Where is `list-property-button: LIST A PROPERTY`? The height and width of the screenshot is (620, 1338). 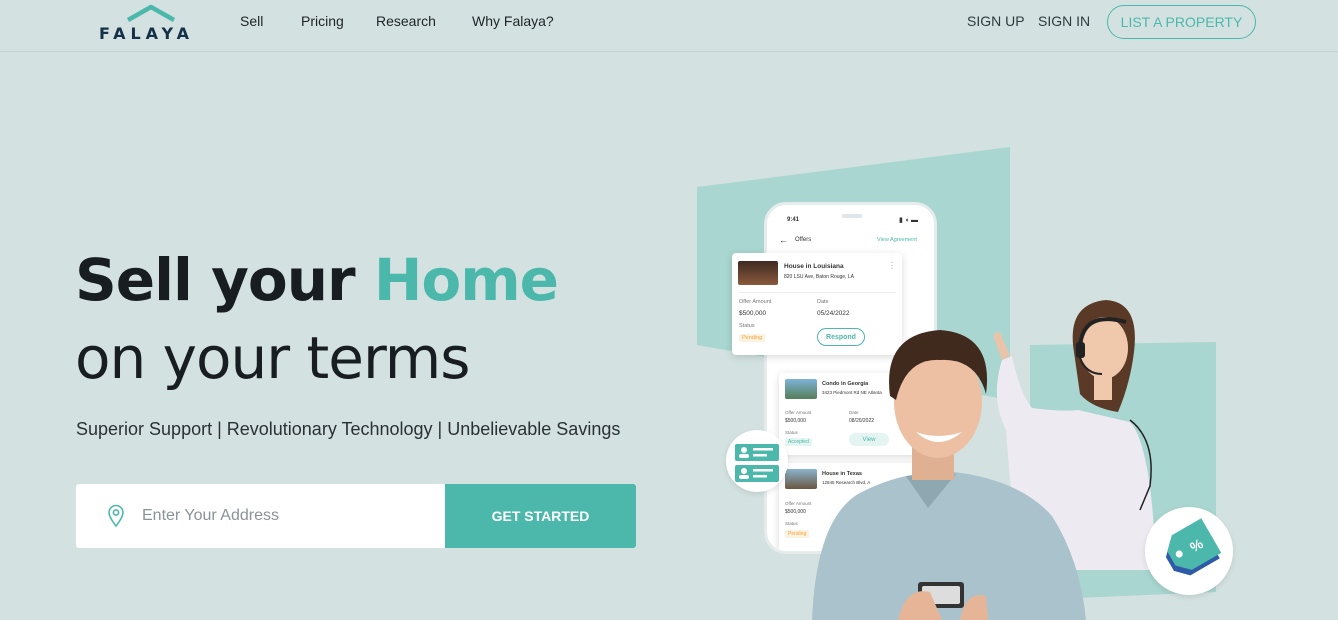 list-property-button: LIST A PROPERTY is located at coordinates (1181, 22).